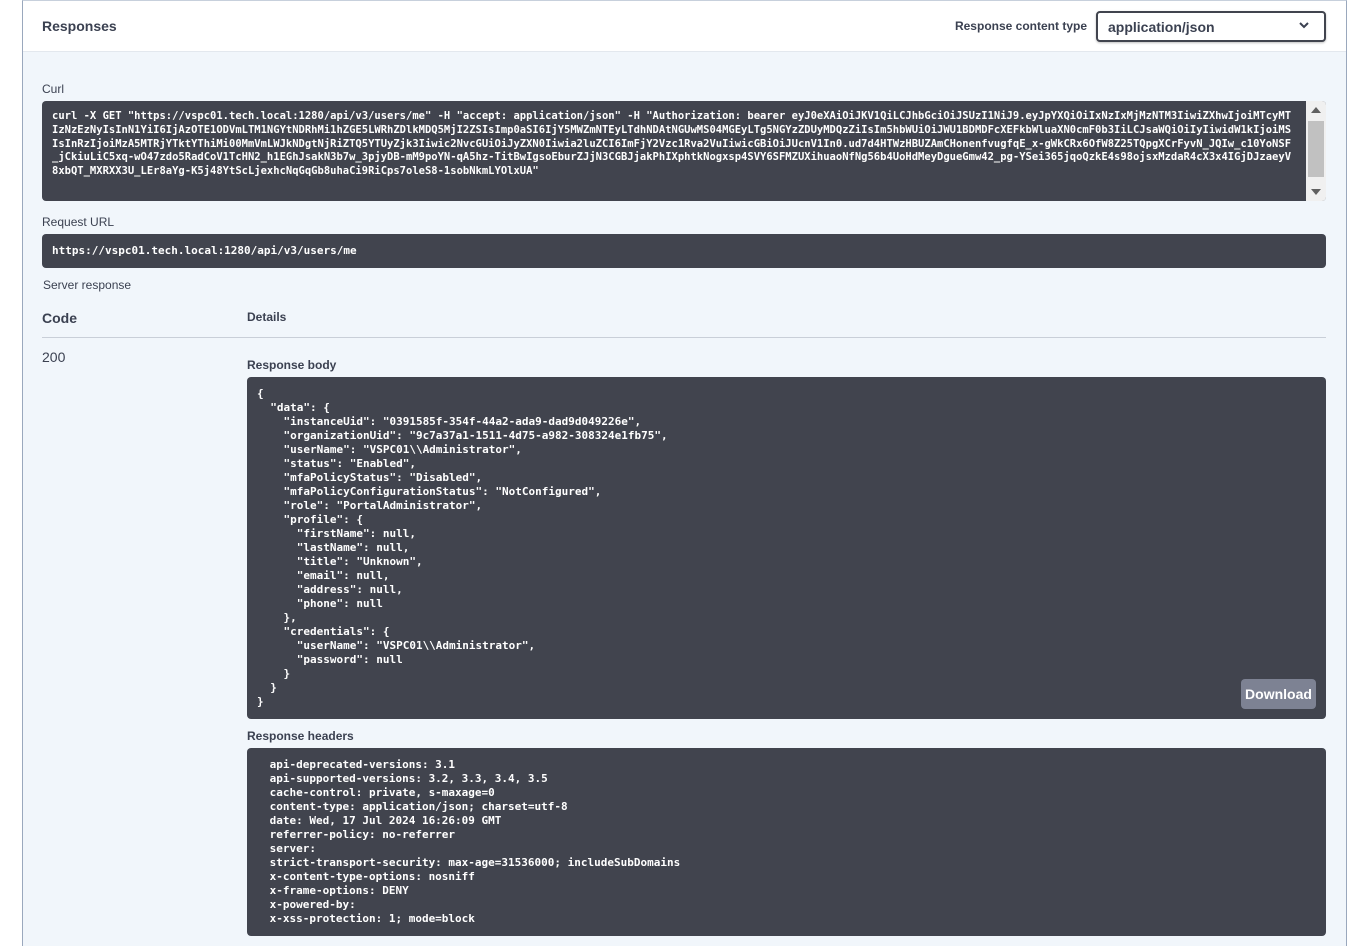  What do you see at coordinates (79, 26) in the screenshot?
I see `responses-title: Responses` at bounding box center [79, 26].